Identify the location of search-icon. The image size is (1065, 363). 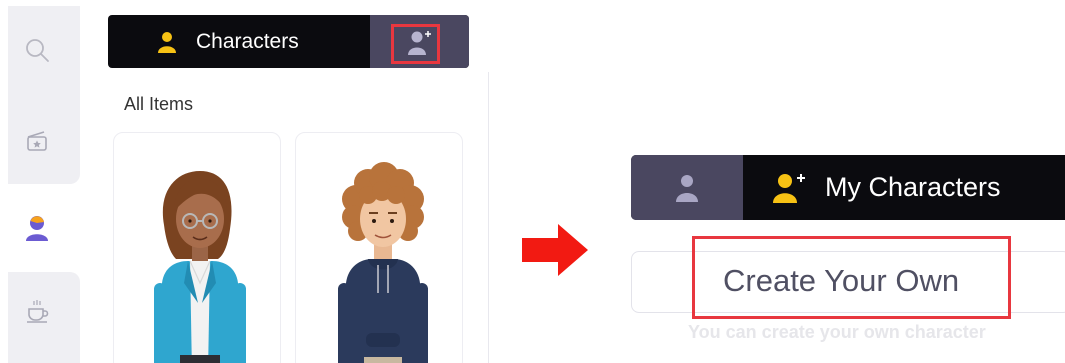
(37, 50).